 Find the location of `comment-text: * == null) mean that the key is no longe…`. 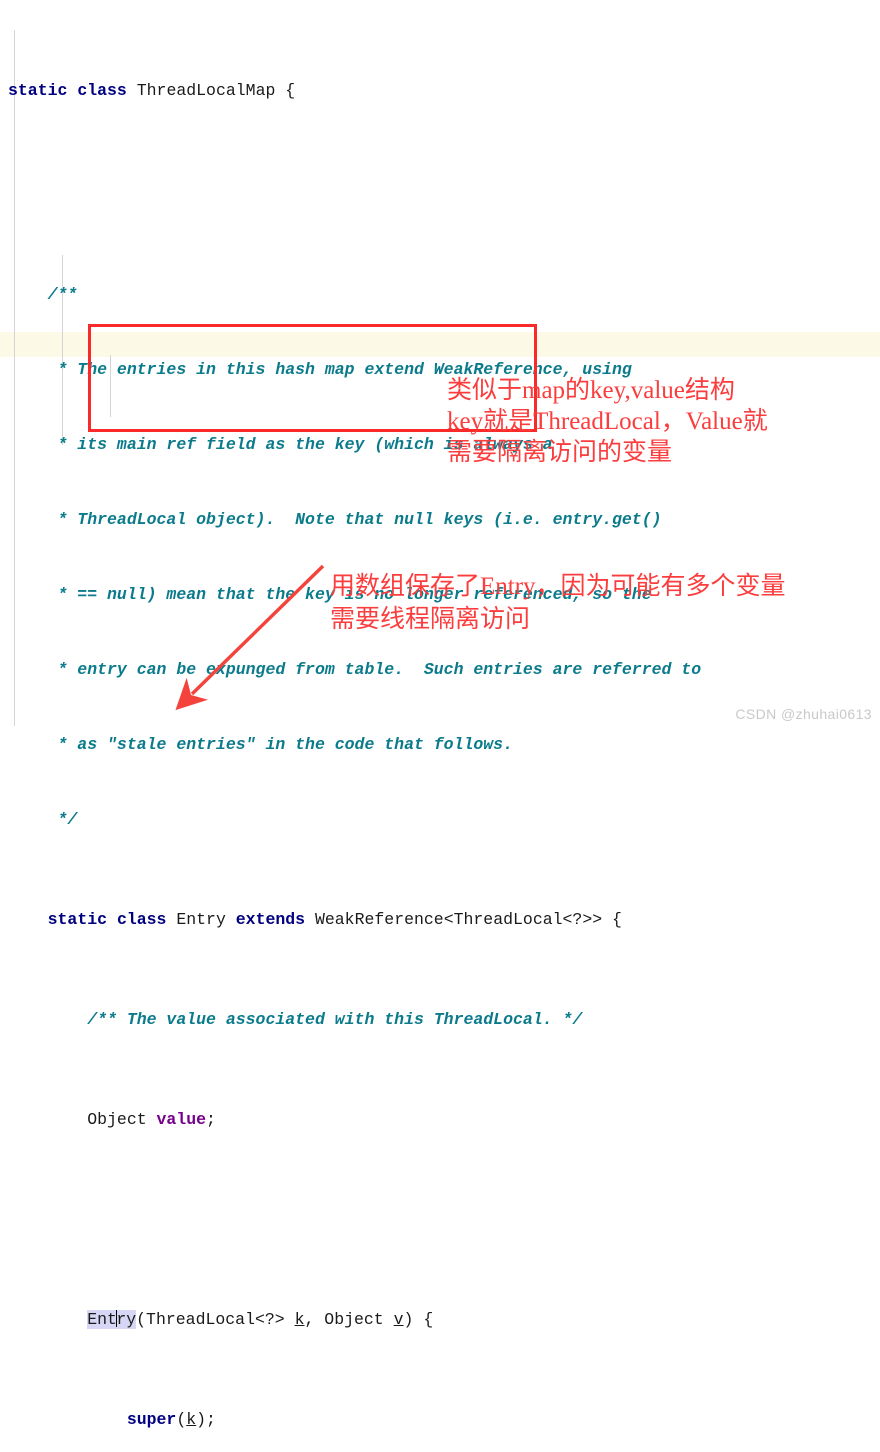

comment-text: * == null) mean that the key is no longe… is located at coordinates (330, 594).